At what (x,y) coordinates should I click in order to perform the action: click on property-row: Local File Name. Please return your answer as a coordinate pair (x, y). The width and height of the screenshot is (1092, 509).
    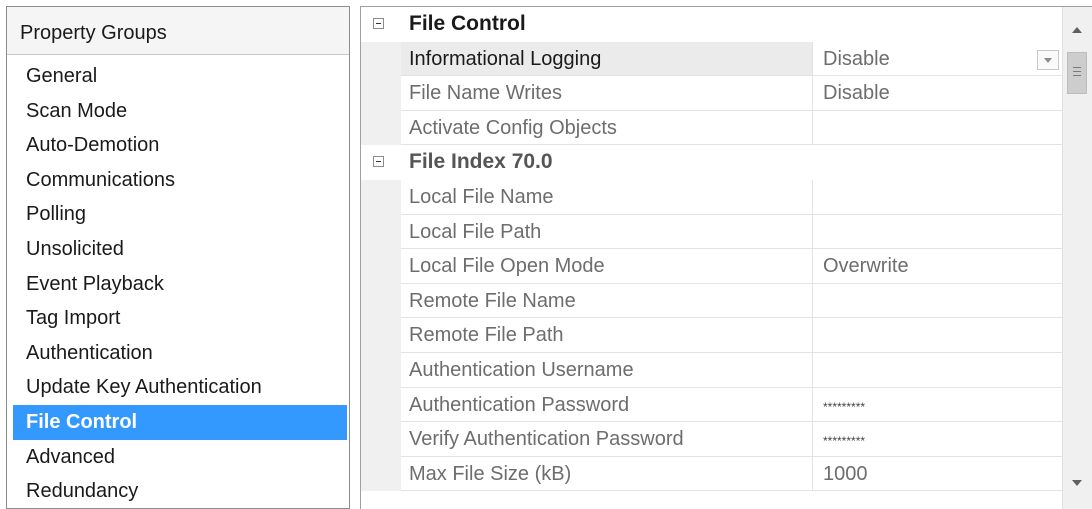
    Looking at the image, I should click on (712, 197).